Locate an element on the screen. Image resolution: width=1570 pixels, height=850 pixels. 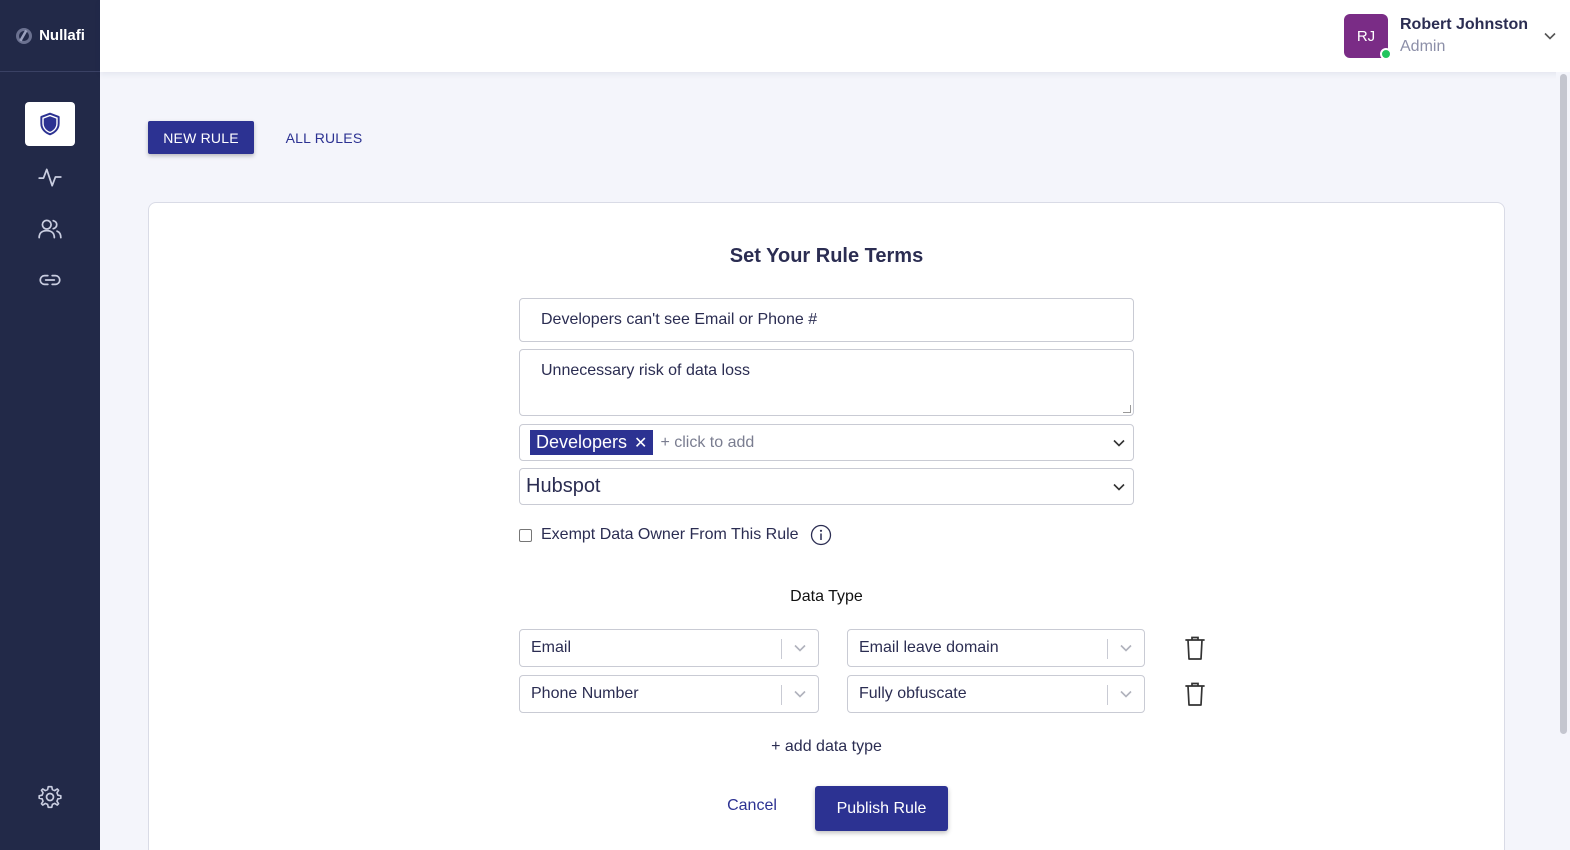
exempt-owner-checkbox is located at coordinates (525, 535).